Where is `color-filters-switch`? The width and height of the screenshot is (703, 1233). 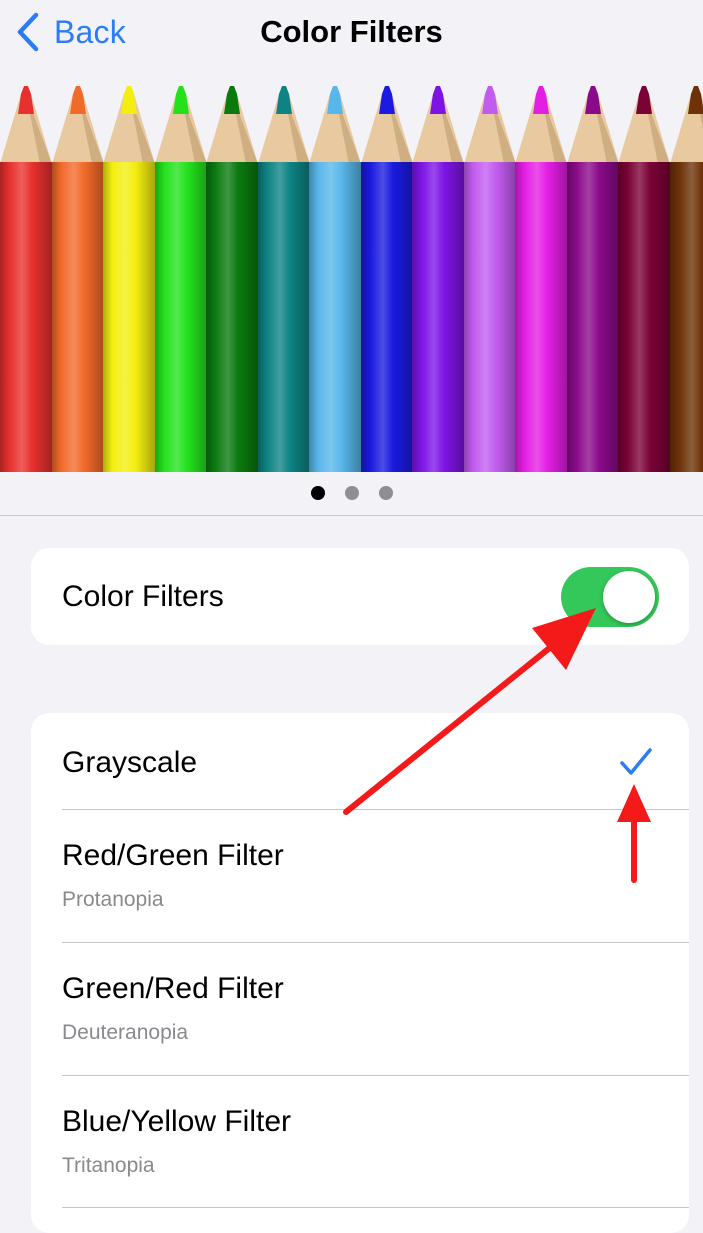 color-filters-switch is located at coordinates (610, 597).